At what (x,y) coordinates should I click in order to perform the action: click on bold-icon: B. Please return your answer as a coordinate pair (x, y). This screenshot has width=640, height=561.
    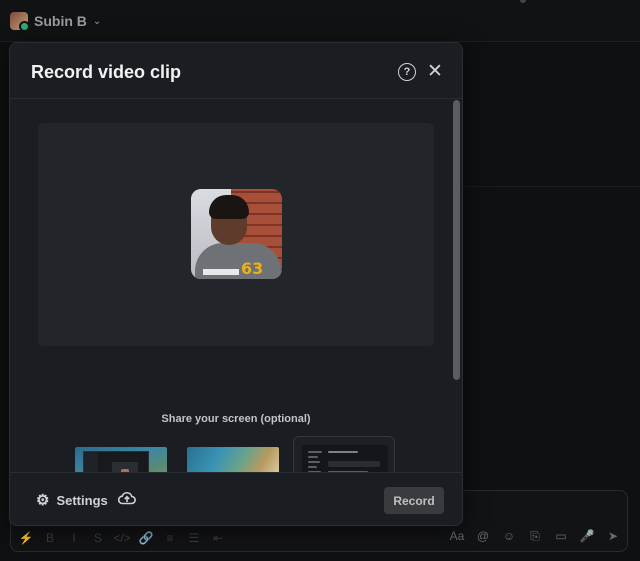
    Looking at the image, I should click on (50, 538).